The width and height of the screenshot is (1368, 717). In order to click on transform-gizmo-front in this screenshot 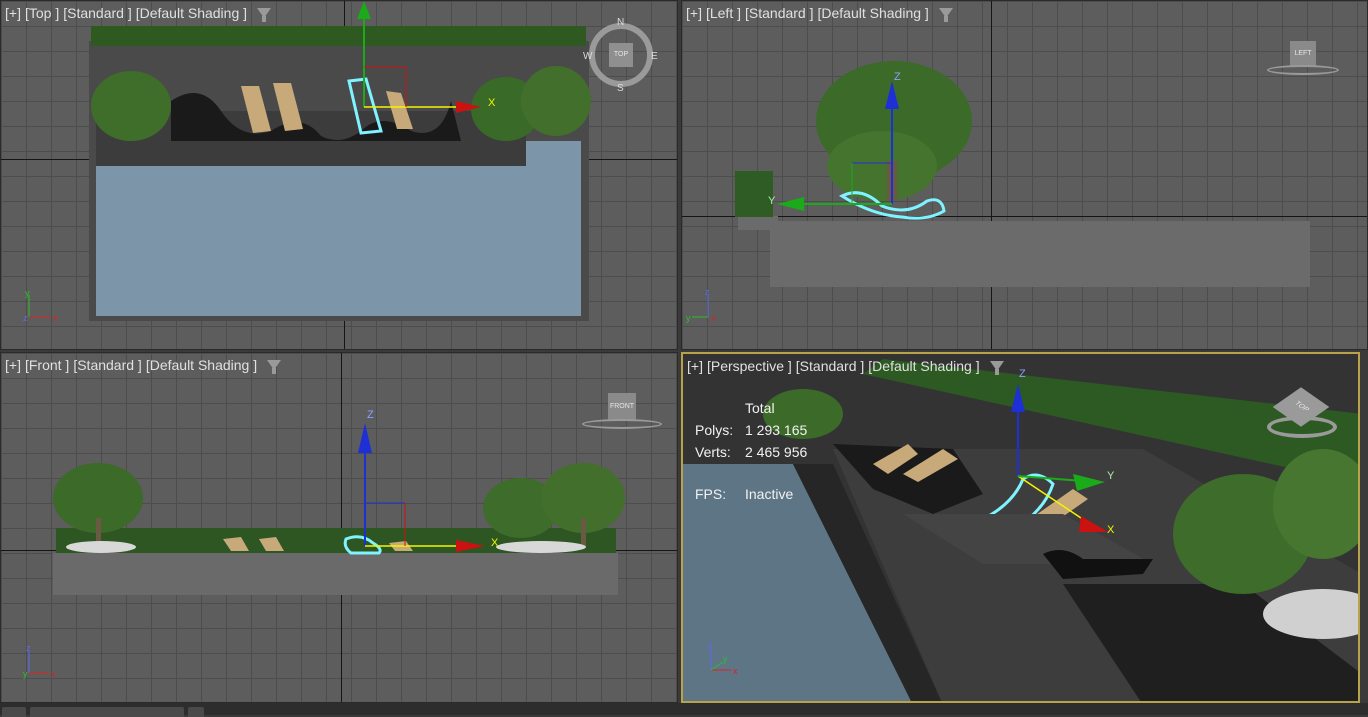, I will do `click(421, 487)`.